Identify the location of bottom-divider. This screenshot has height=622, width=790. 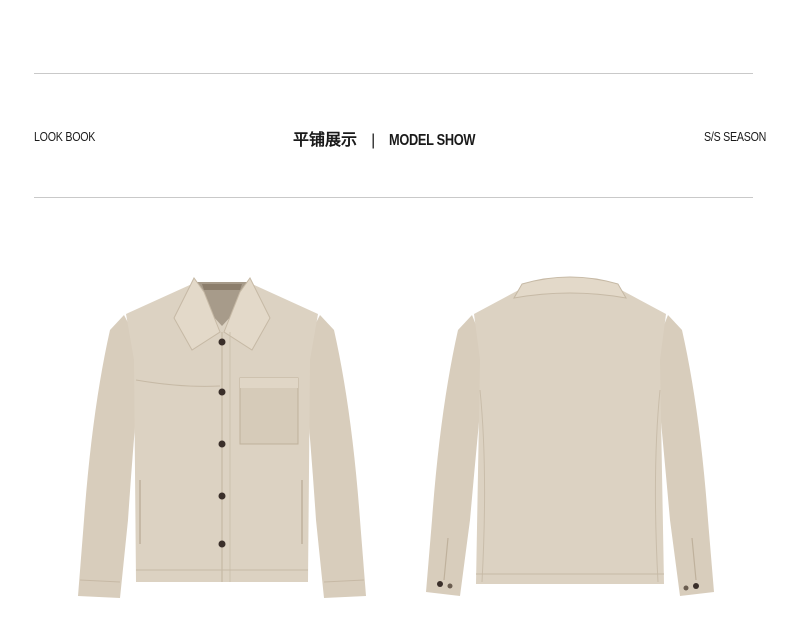
(393, 197).